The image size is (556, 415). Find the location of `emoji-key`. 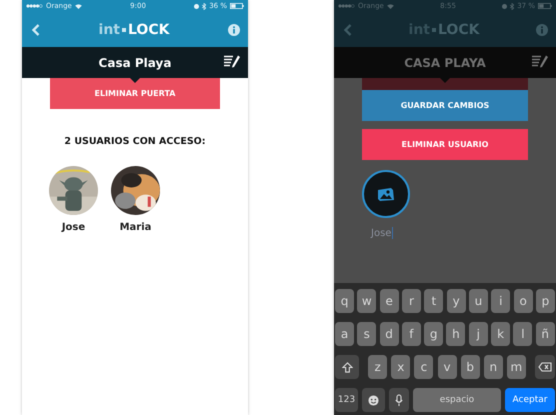

emoji-key is located at coordinates (373, 400).